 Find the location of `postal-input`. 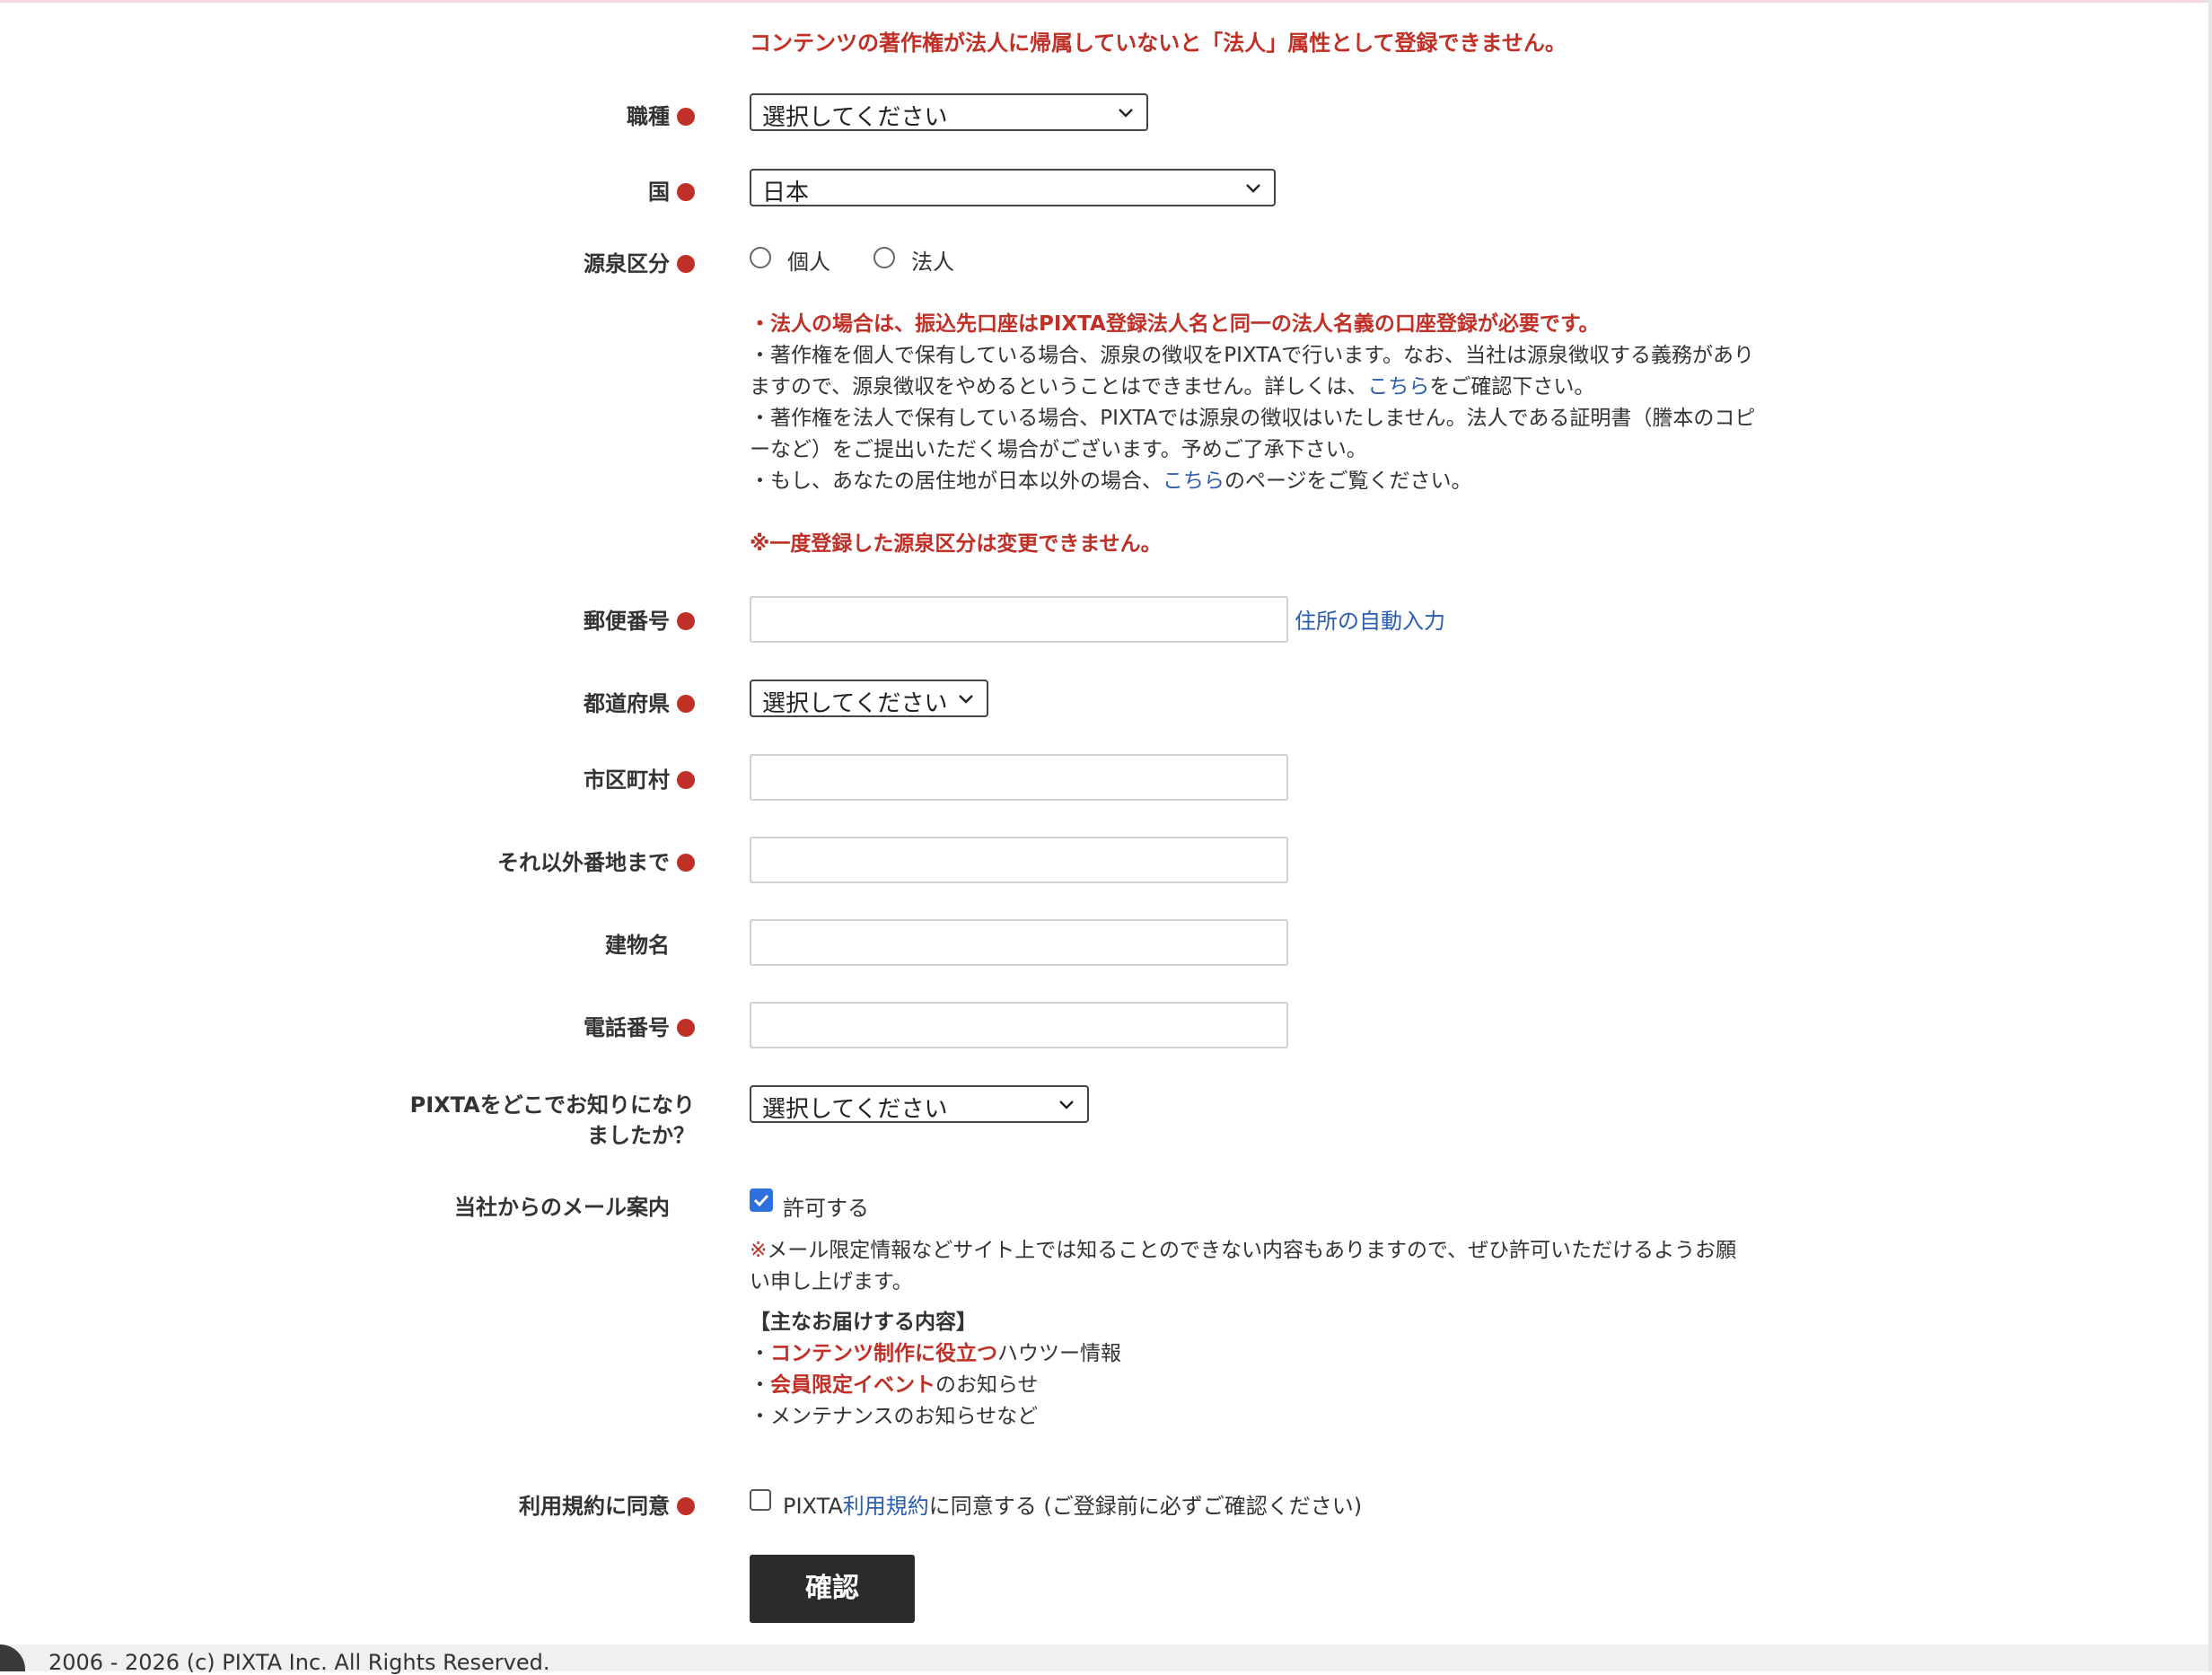

postal-input is located at coordinates (1019, 619).